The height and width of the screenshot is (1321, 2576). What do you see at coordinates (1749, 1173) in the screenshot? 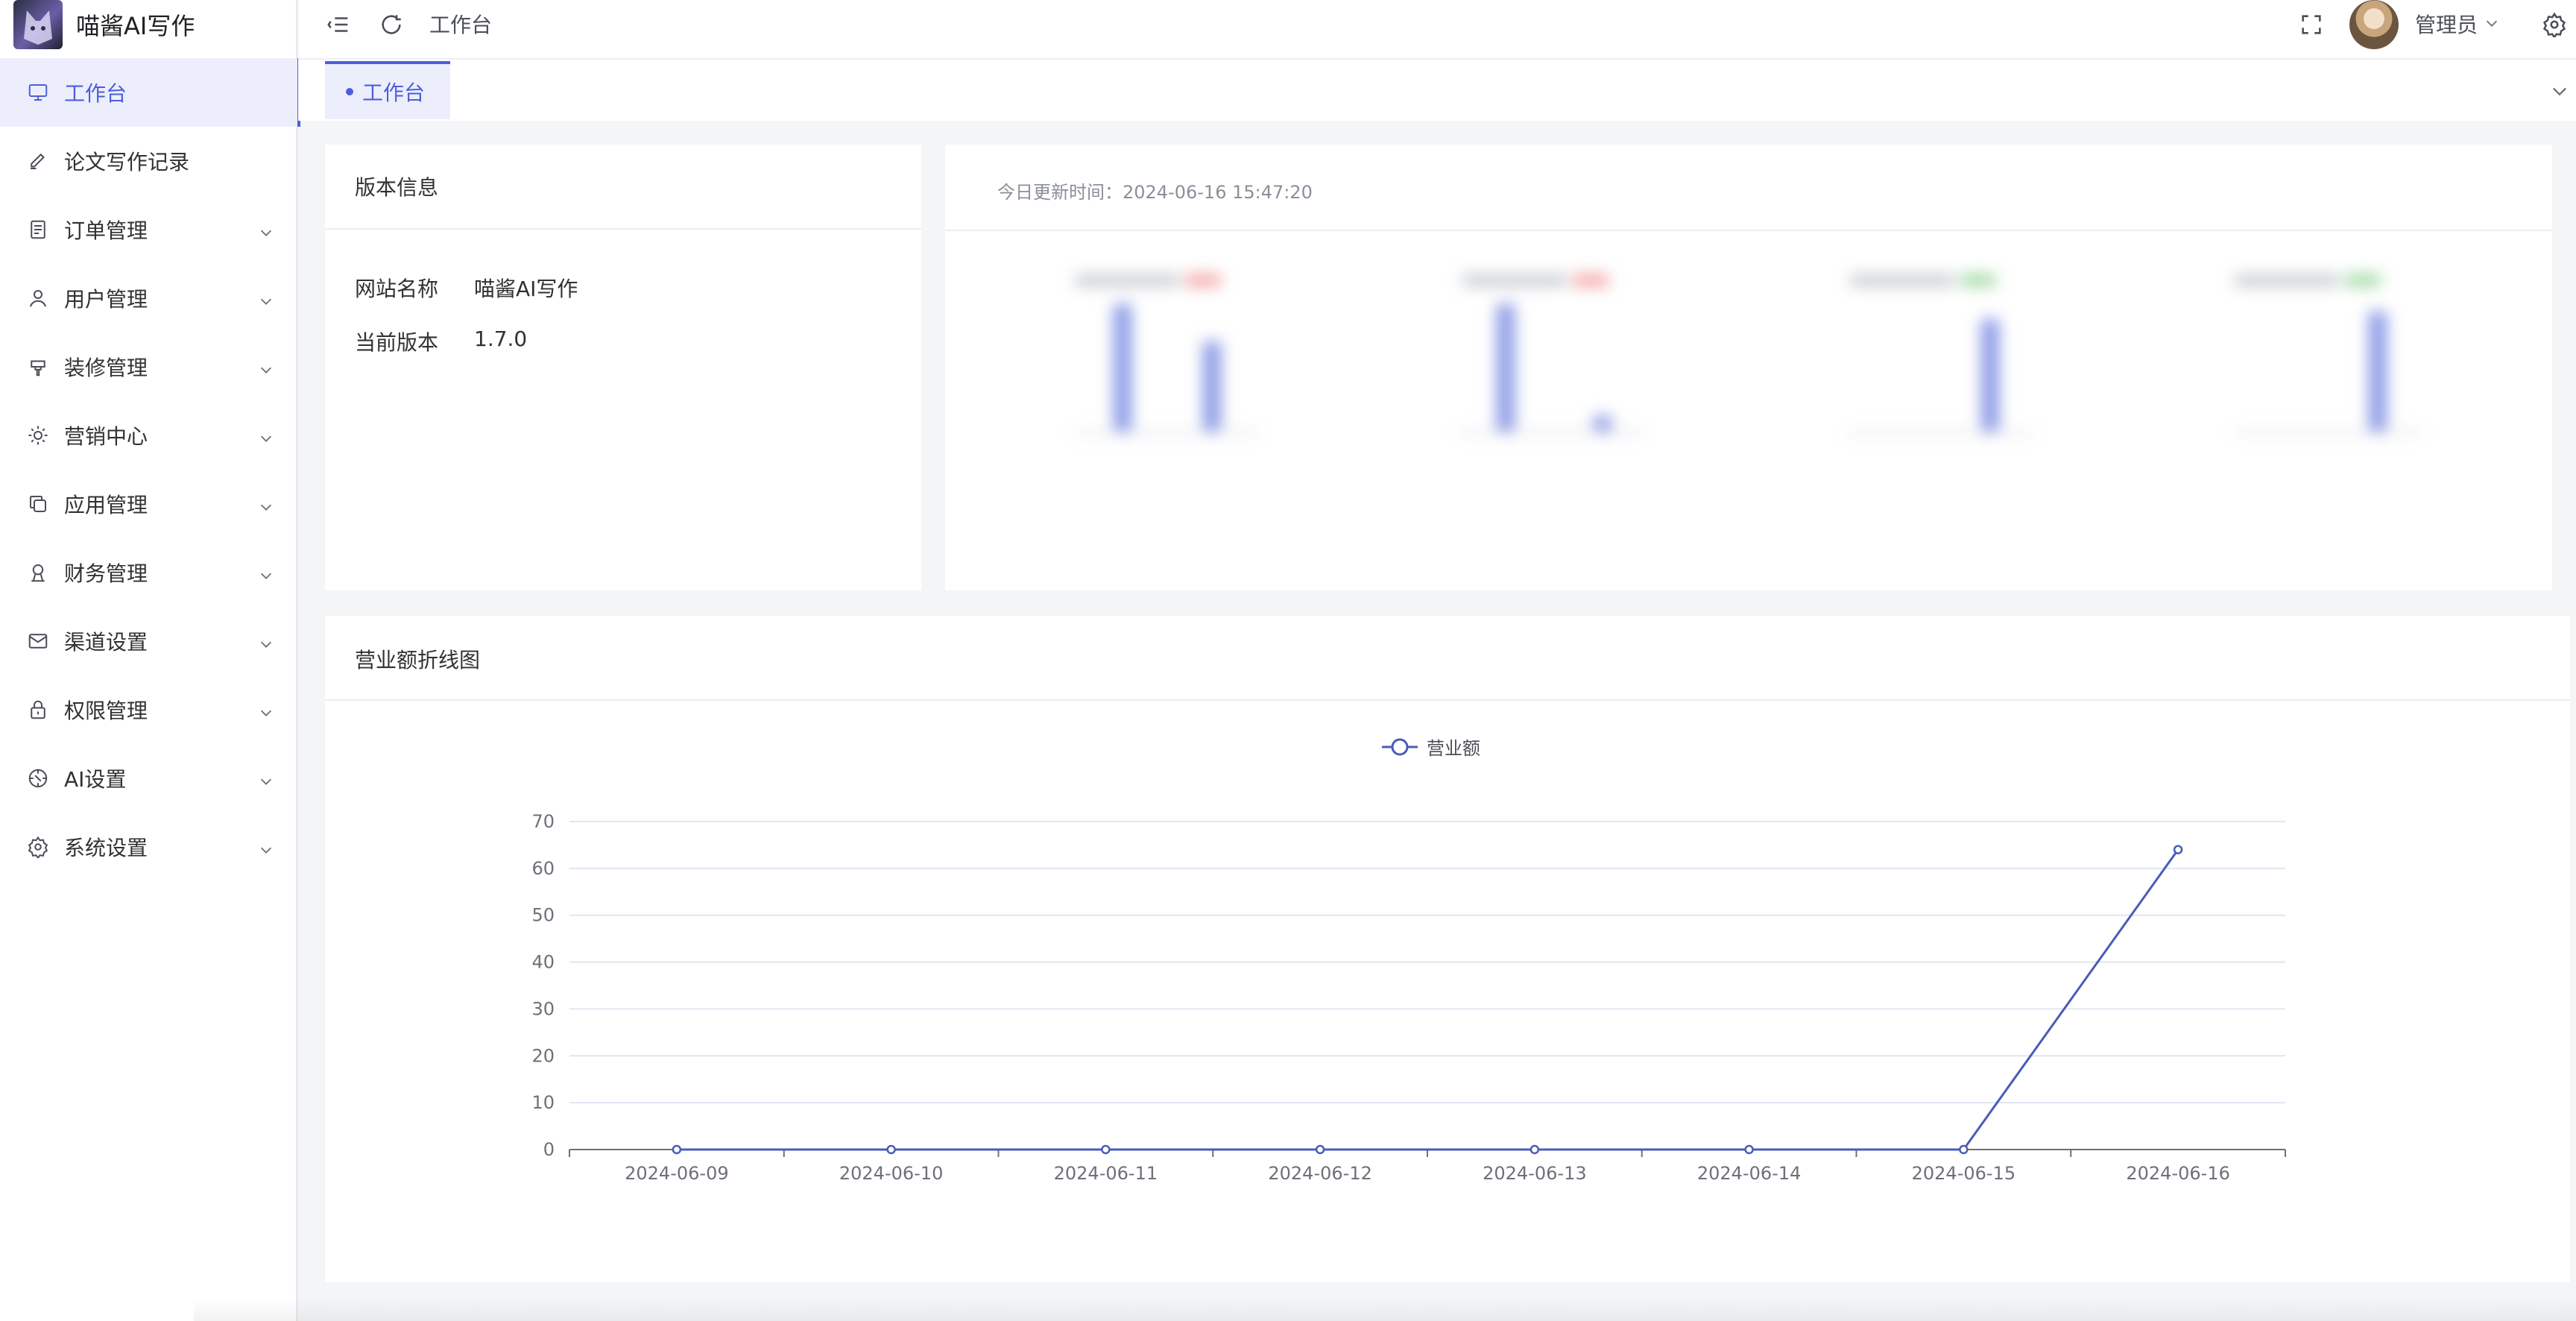
I see `x-tick-label: 2024-06-14` at bounding box center [1749, 1173].